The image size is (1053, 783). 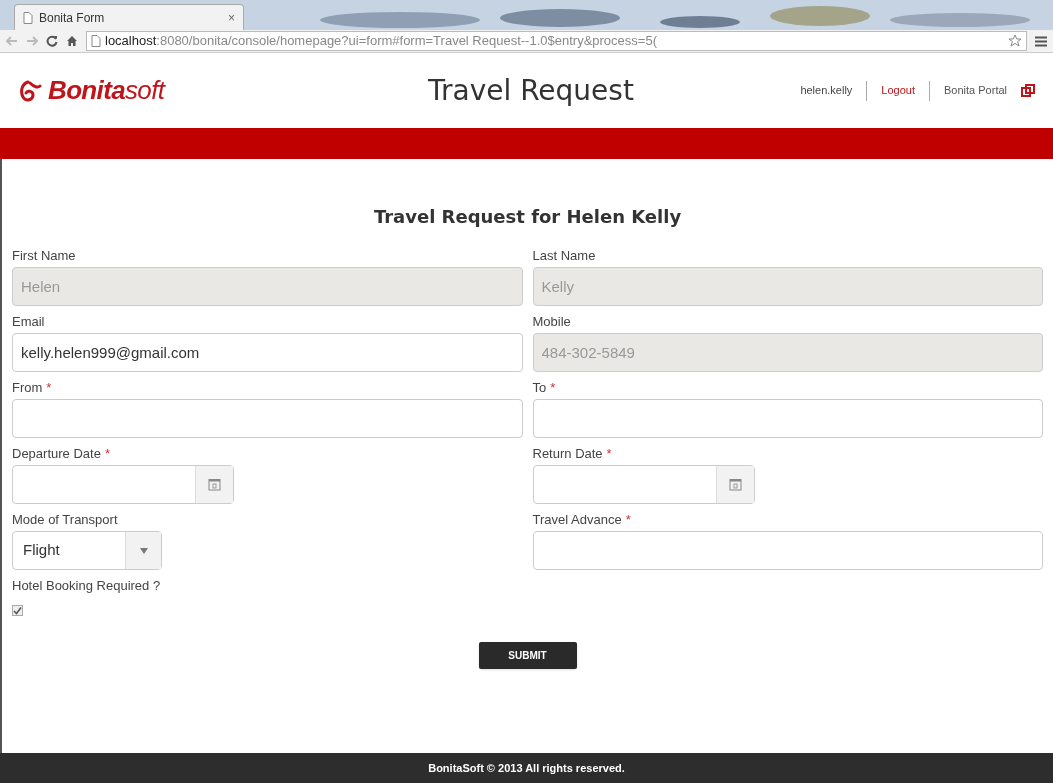 I want to click on portal-link: Bonita Portal, so click(x=975, y=90).